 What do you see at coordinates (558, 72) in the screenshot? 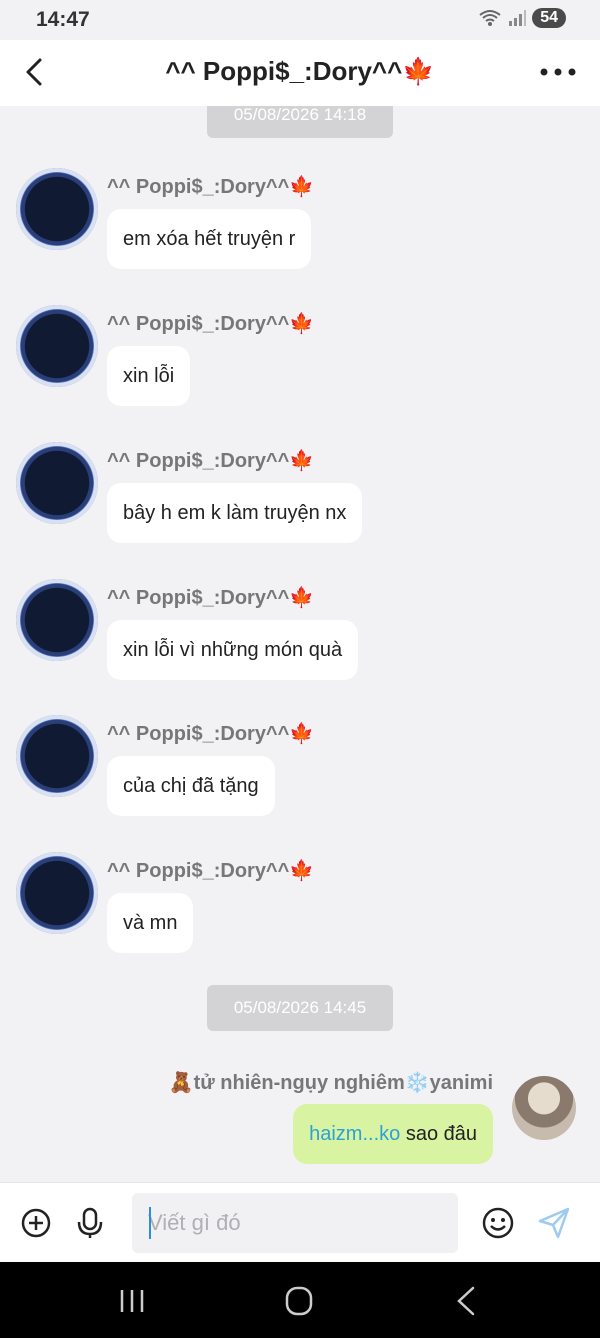
I see `more-options-icon` at bounding box center [558, 72].